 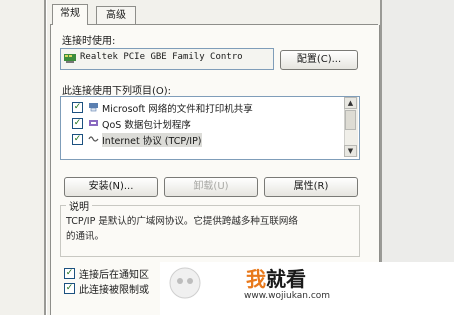 I want to click on watermark-banner, so click(x=307, y=288).